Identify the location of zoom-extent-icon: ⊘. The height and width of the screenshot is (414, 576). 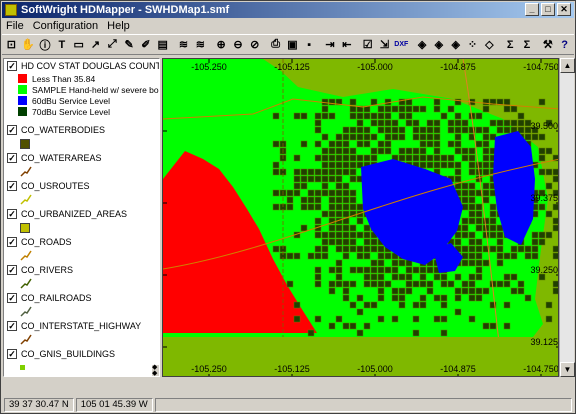
(254, 45).